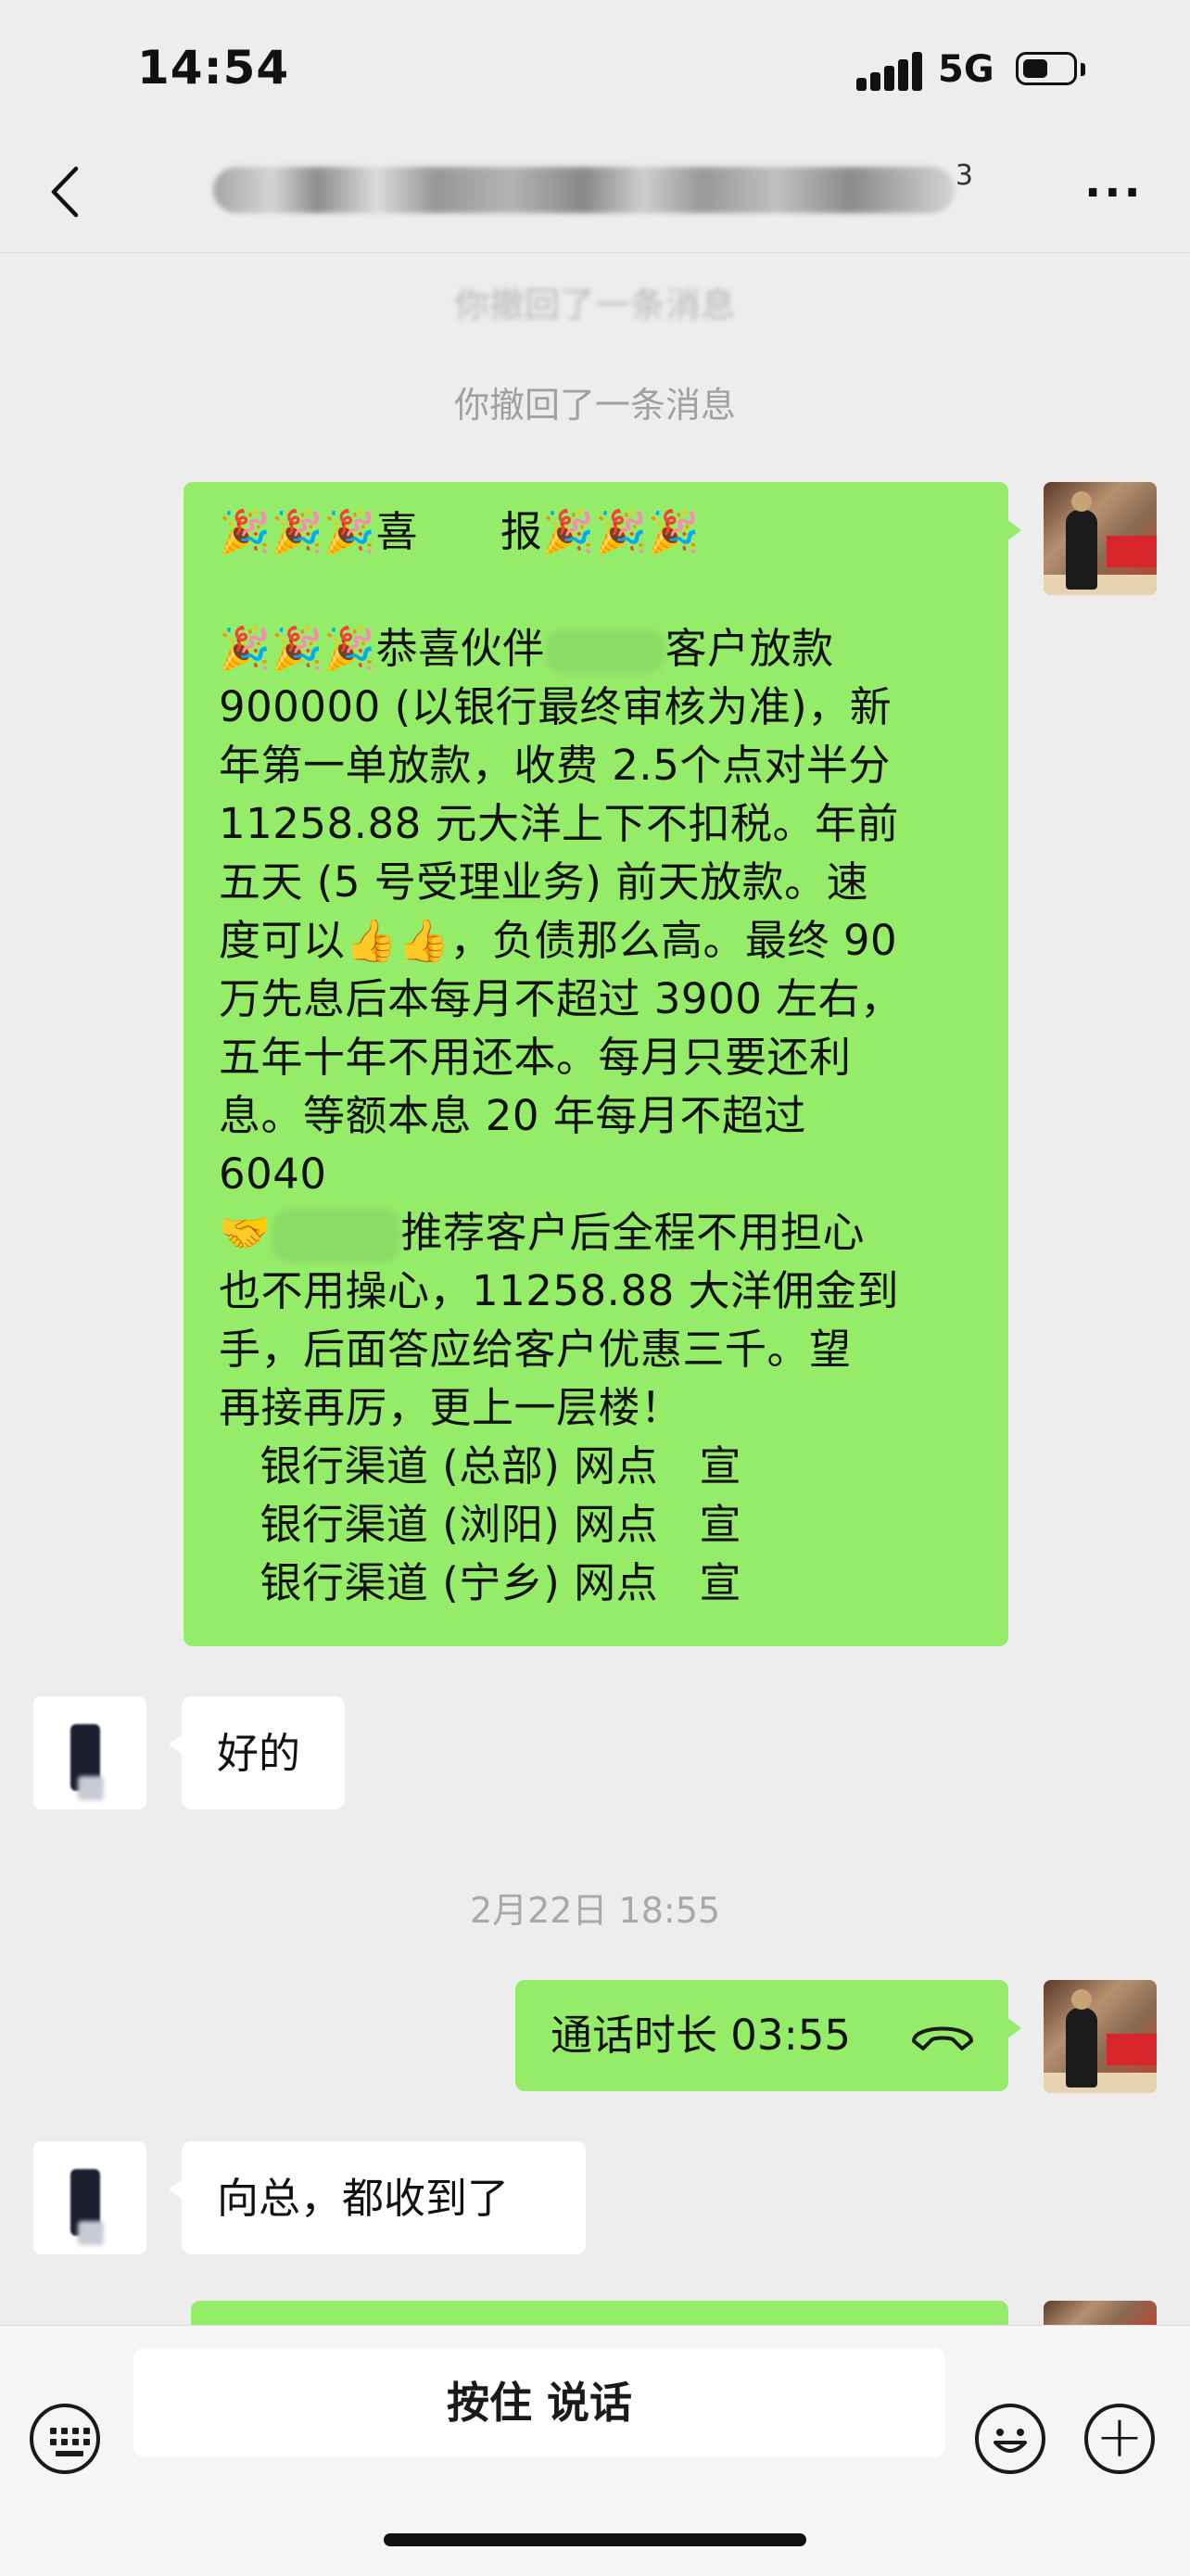 This screenshot has width=1190, height=2576. What do you see at coordinates (480, 1582) in the screenshot?
I see `msg-line: 银行渠道 (宁乡) 网点 宣` at bounding box center [480, 1582].